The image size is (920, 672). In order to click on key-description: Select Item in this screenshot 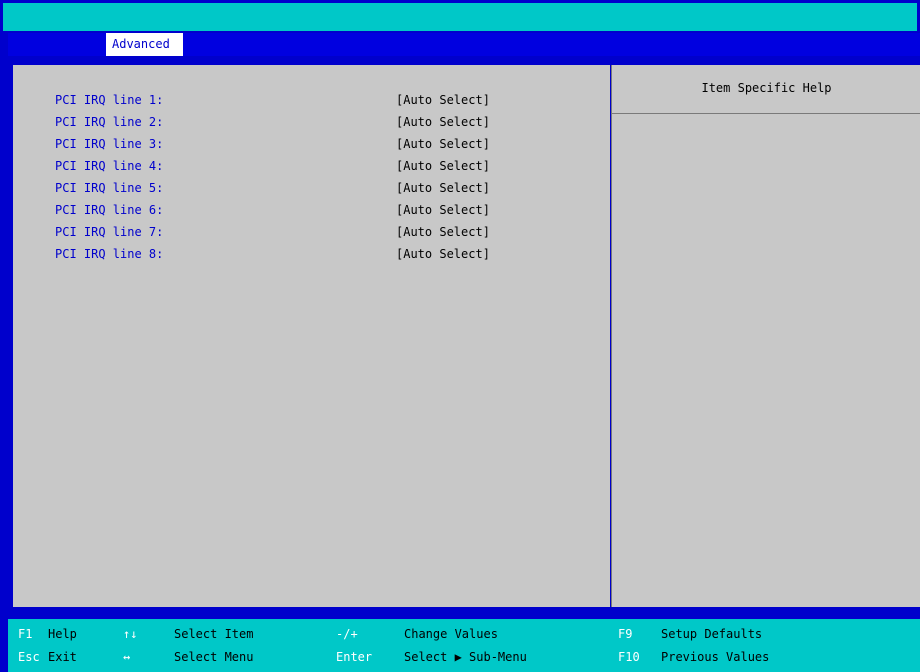, I will do `click(214, 634)`.